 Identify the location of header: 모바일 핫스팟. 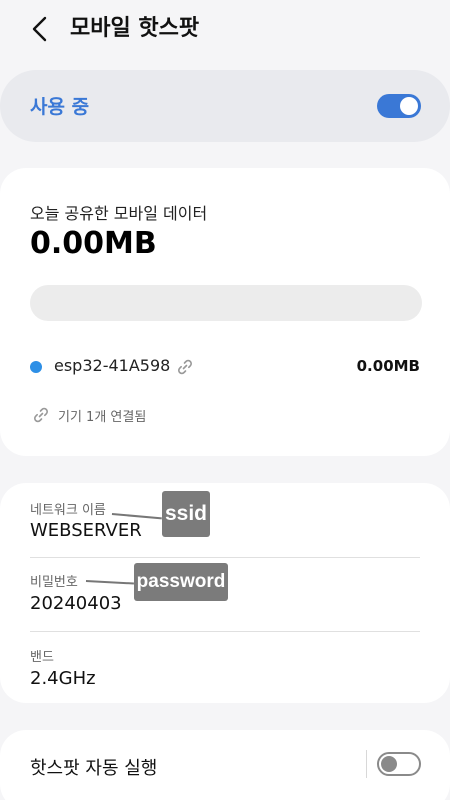
(225, 30).